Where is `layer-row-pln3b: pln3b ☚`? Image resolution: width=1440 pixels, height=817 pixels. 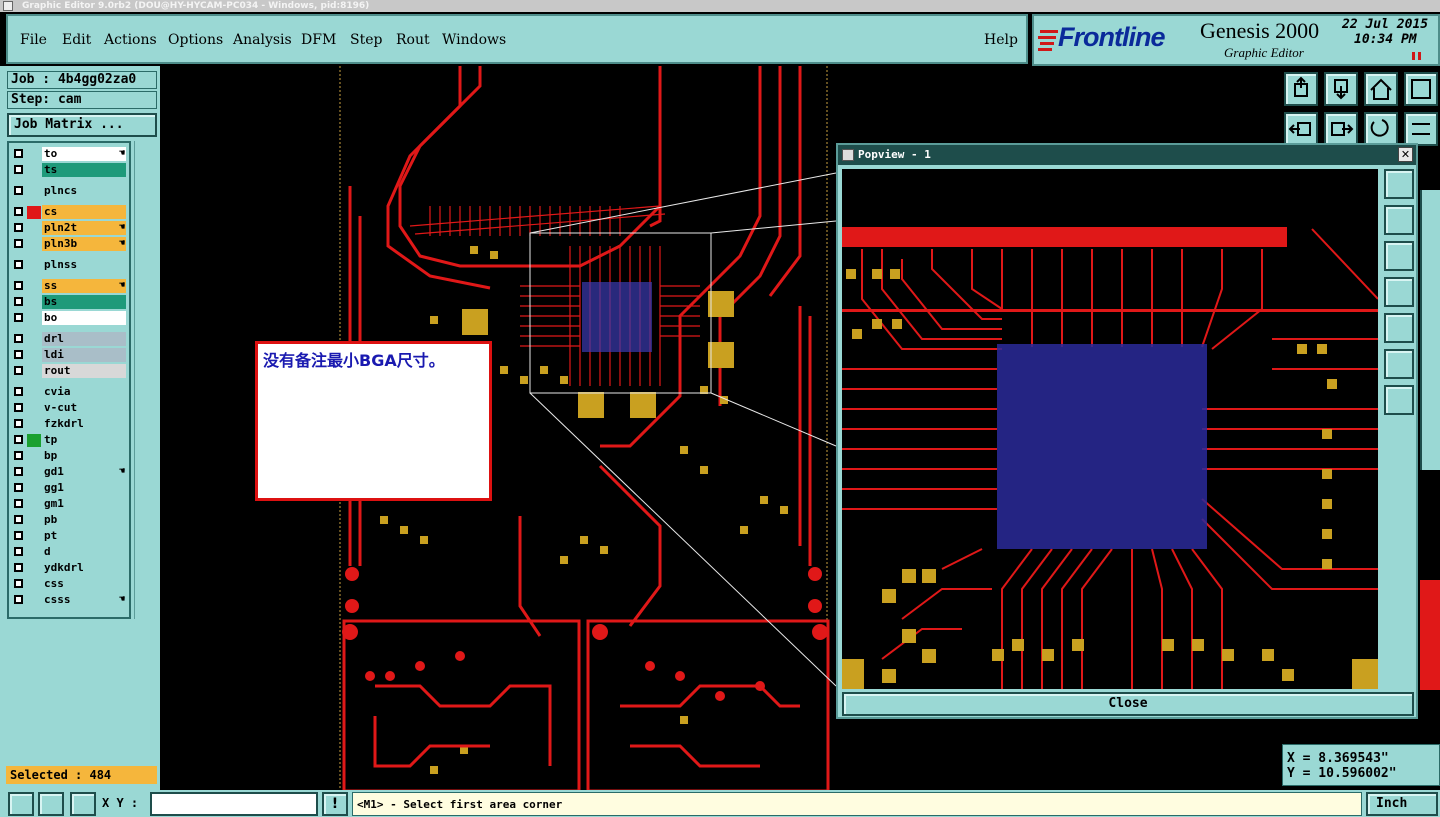
layer-row-pln3b: pln3b ☚ is located at coordinates (69, 244).